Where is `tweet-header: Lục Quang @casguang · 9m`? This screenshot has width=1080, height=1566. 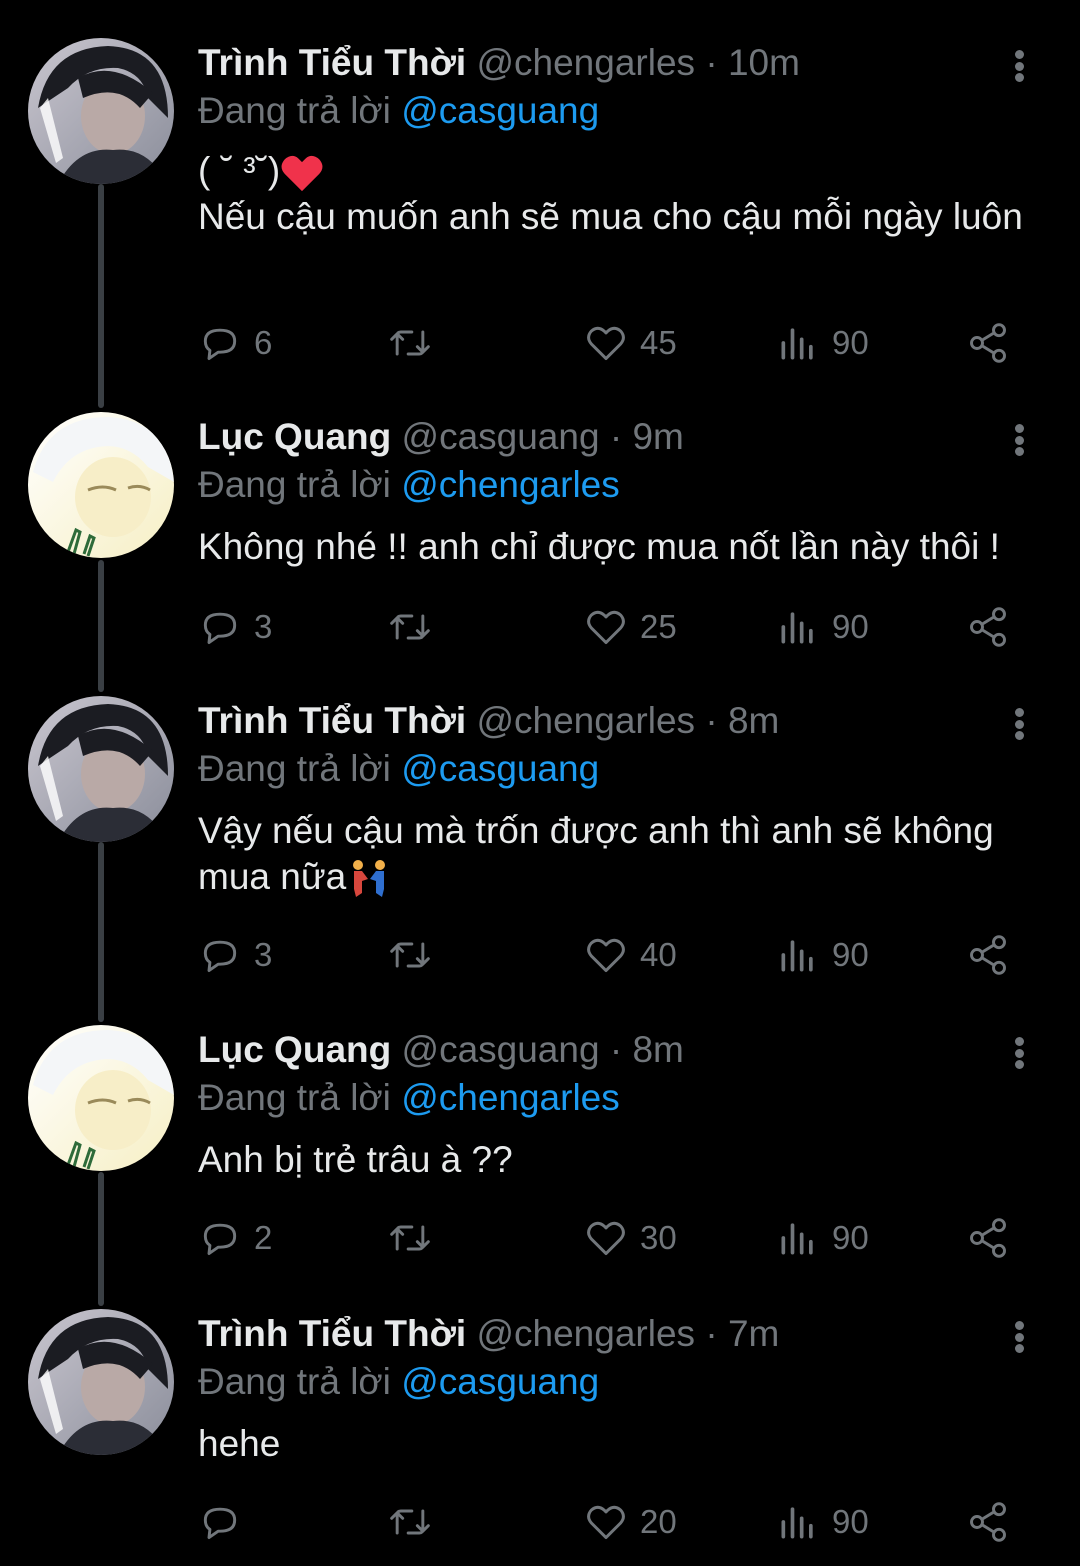 tweet-header: Lục Quang @casguang · 9m is located at coordinates (441, 437).